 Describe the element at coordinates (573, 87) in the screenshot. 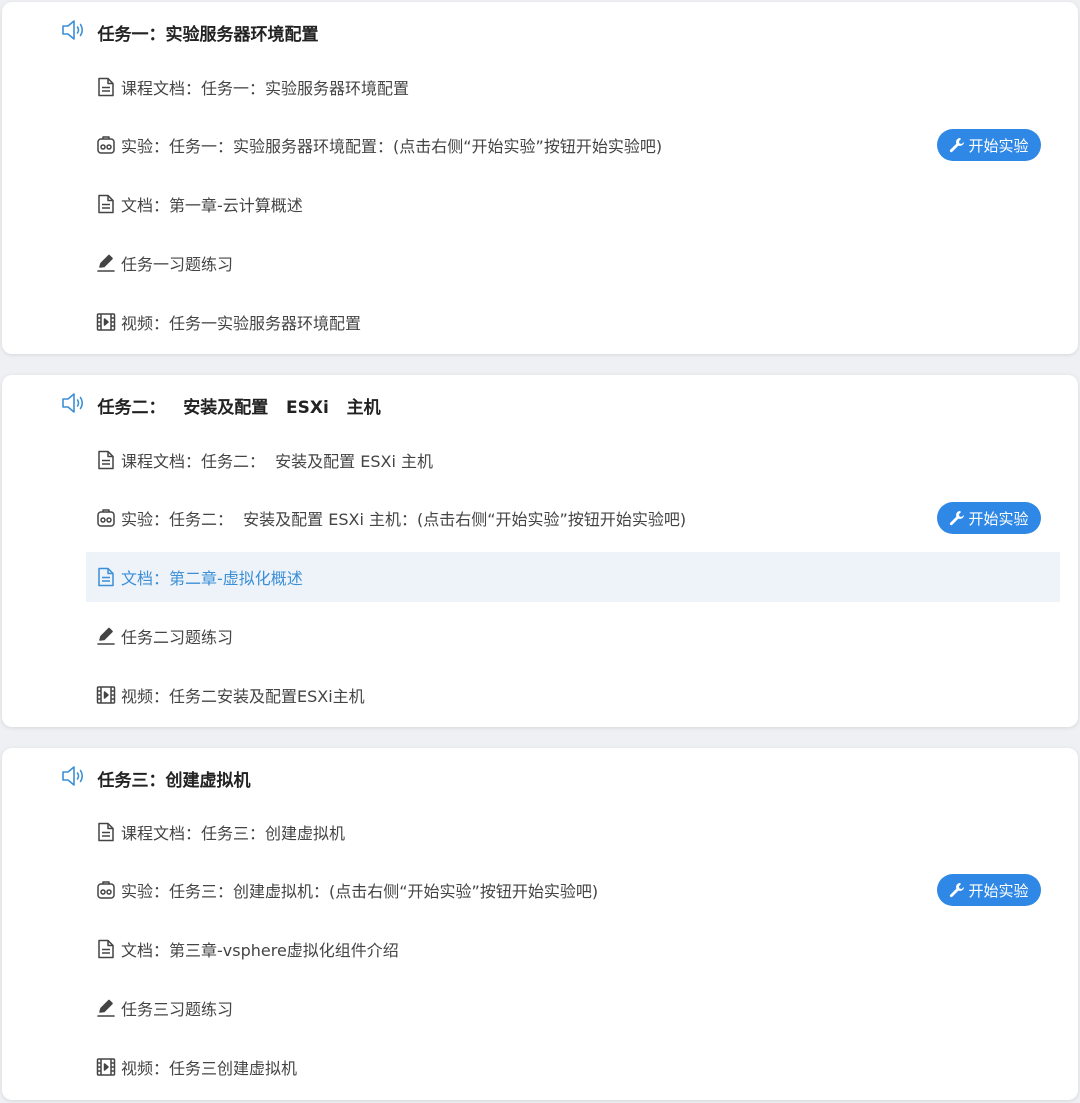

I see `list-item-course-doc: 课程文档：任务一：实验服务器环境配置` at that location.